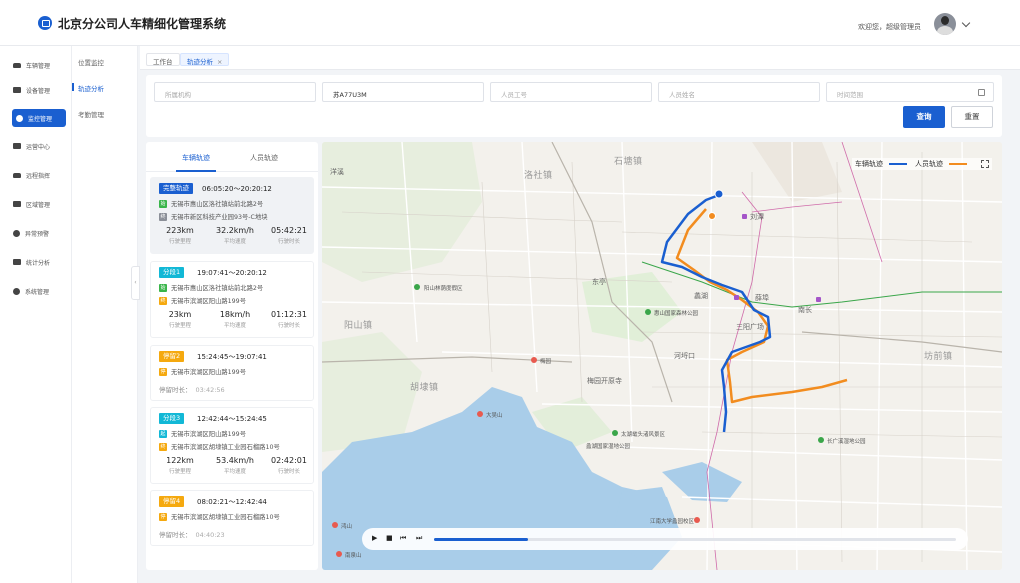 Image resolution: width=1020 pixels, height=583 pixels. I want to click on operation-icon, so click(17, 146).